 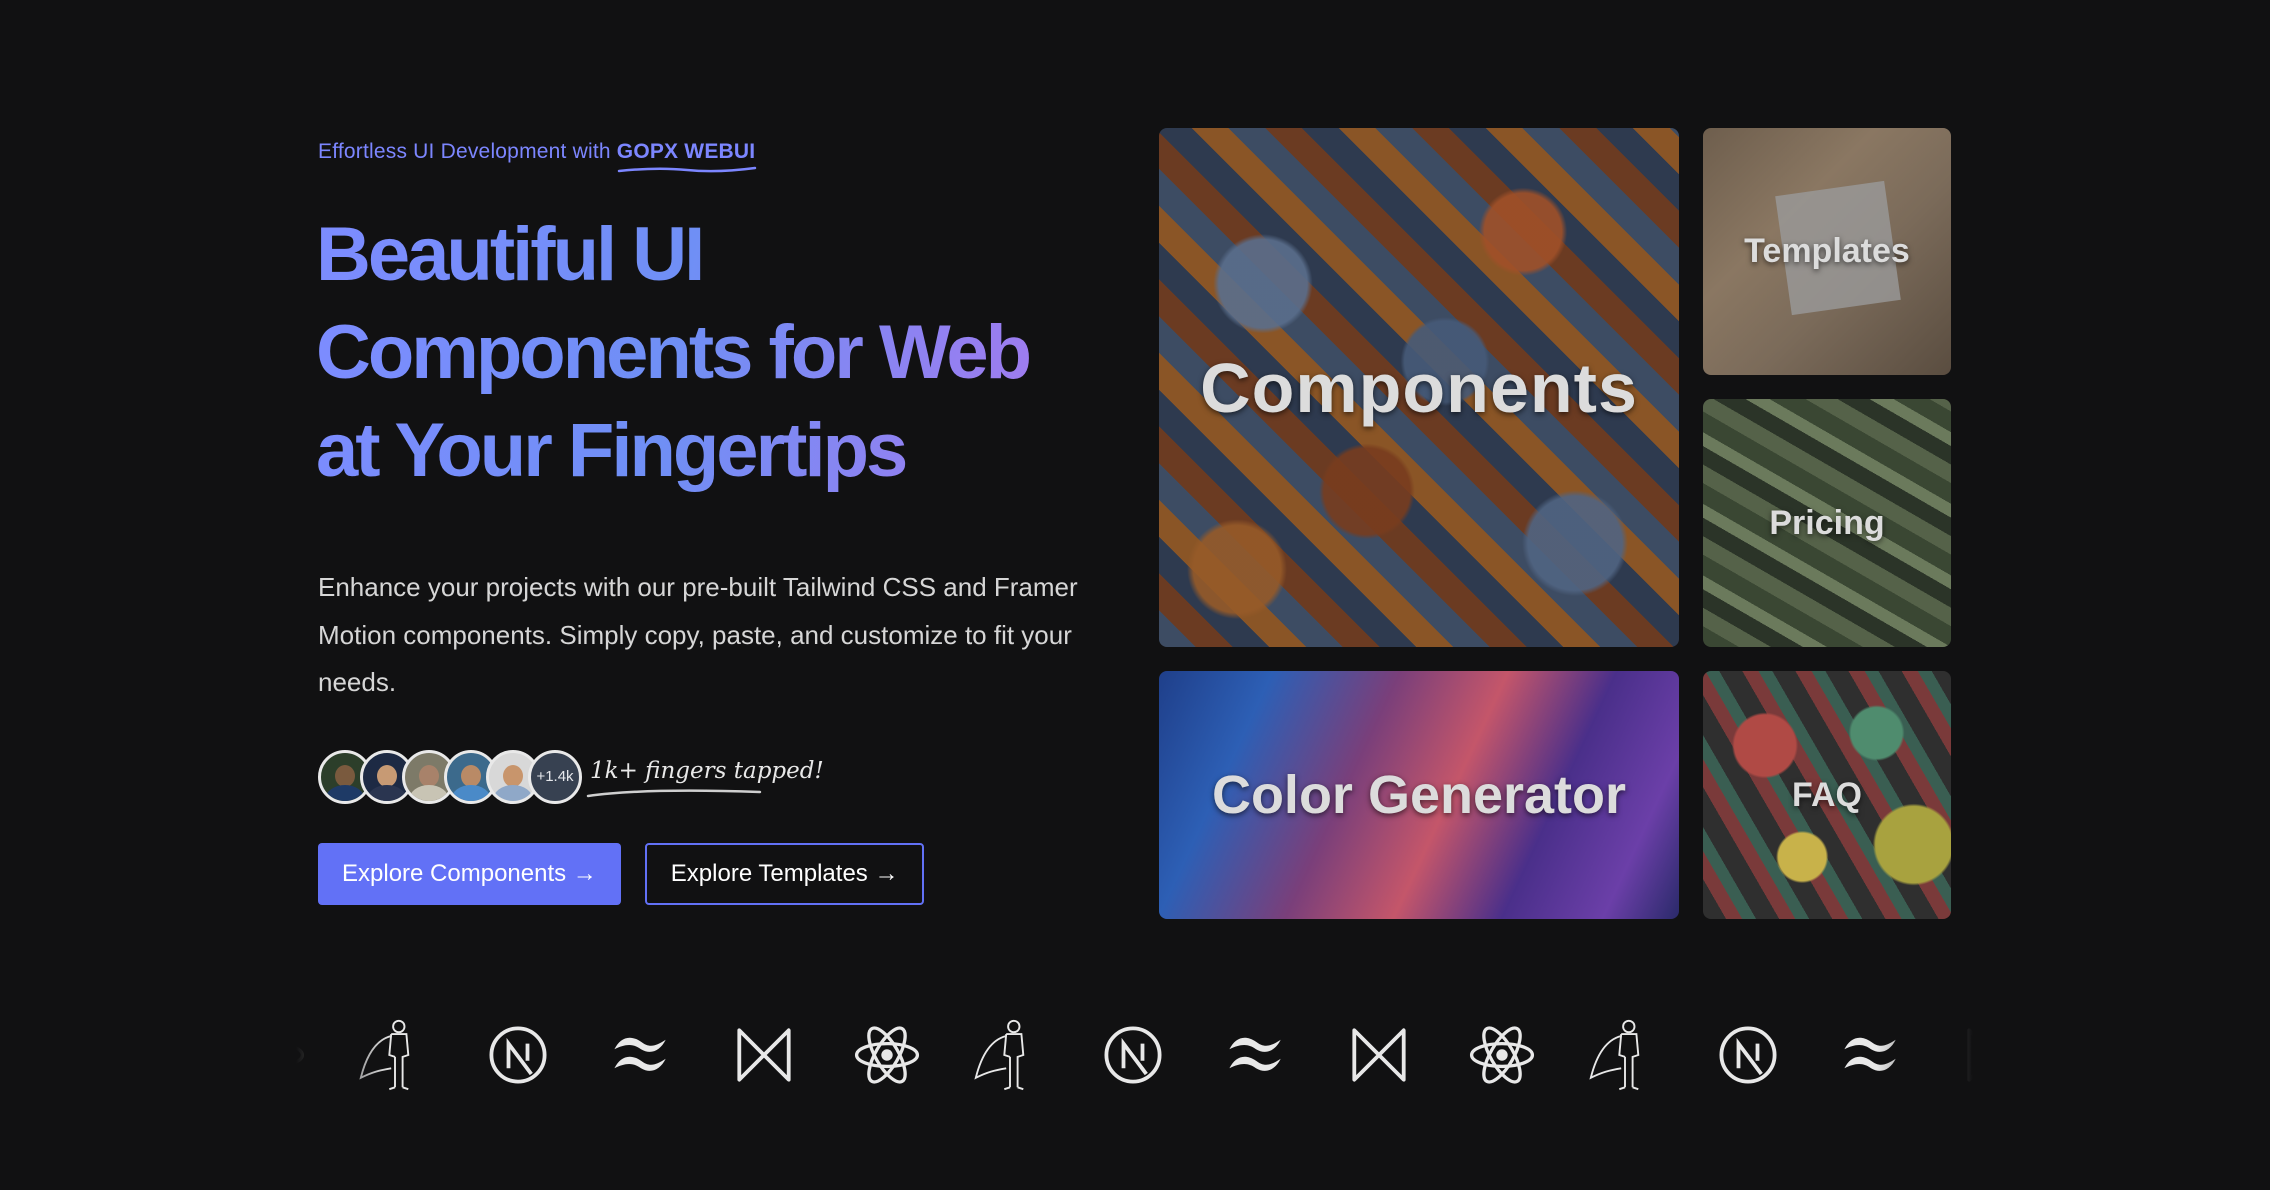 I want to click on tapped-caption: 1k+ fingers tapped!, so click(x=705, y=777).